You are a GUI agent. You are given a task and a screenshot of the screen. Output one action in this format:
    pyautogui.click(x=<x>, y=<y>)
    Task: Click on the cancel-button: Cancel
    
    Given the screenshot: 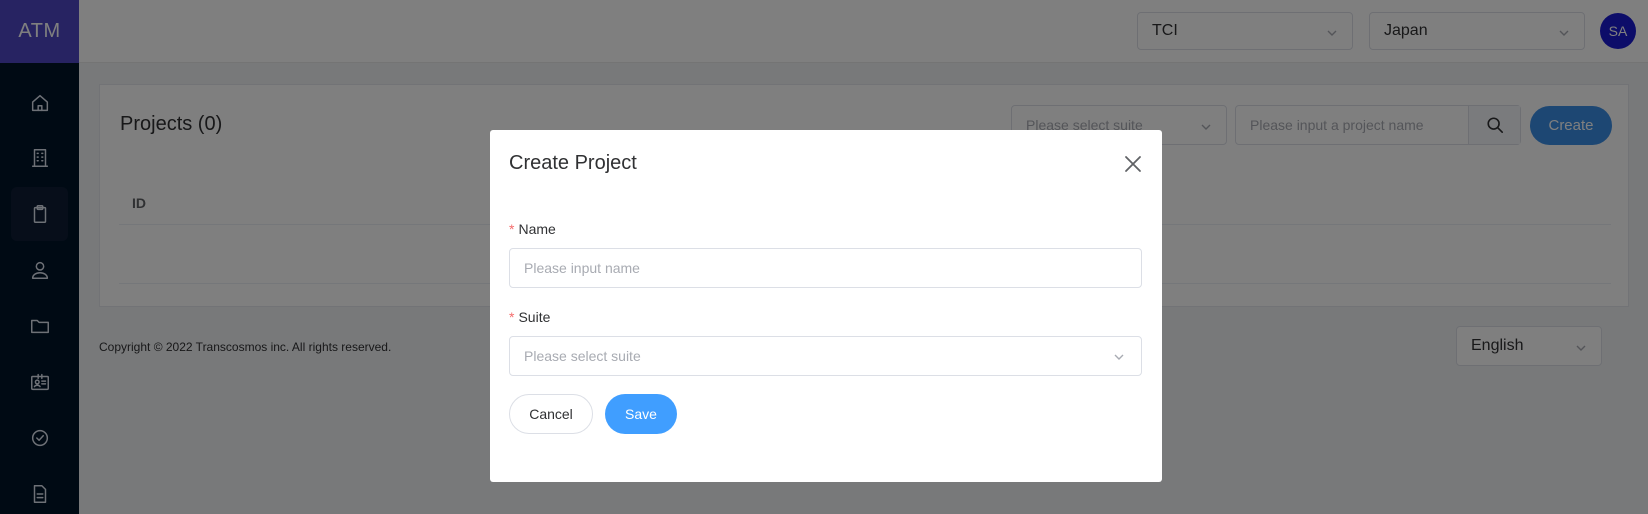 What is the action you would take?
    pyautogui.click(x=551, y=414)
    